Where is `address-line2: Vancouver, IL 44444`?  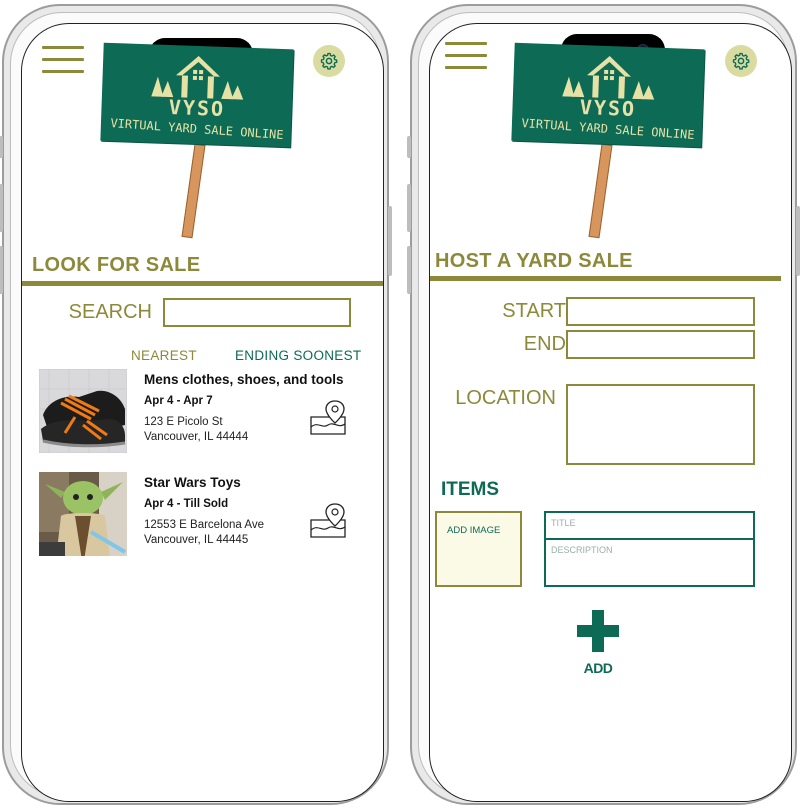 address-line2: Vancouver, IL 44444 is located at coordinates (196, 437).